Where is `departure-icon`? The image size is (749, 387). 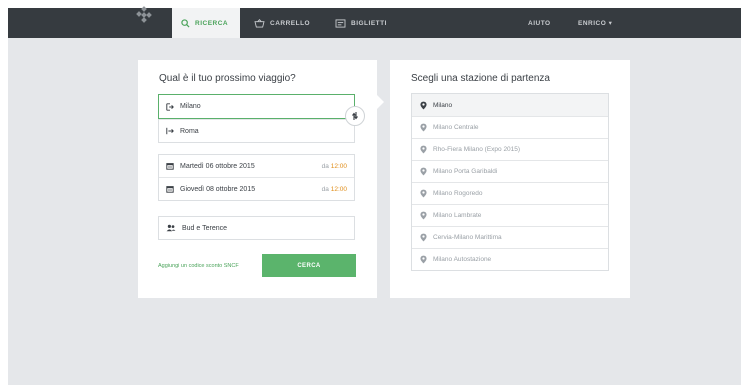
departure-icon is located at coordinates (170, 106).